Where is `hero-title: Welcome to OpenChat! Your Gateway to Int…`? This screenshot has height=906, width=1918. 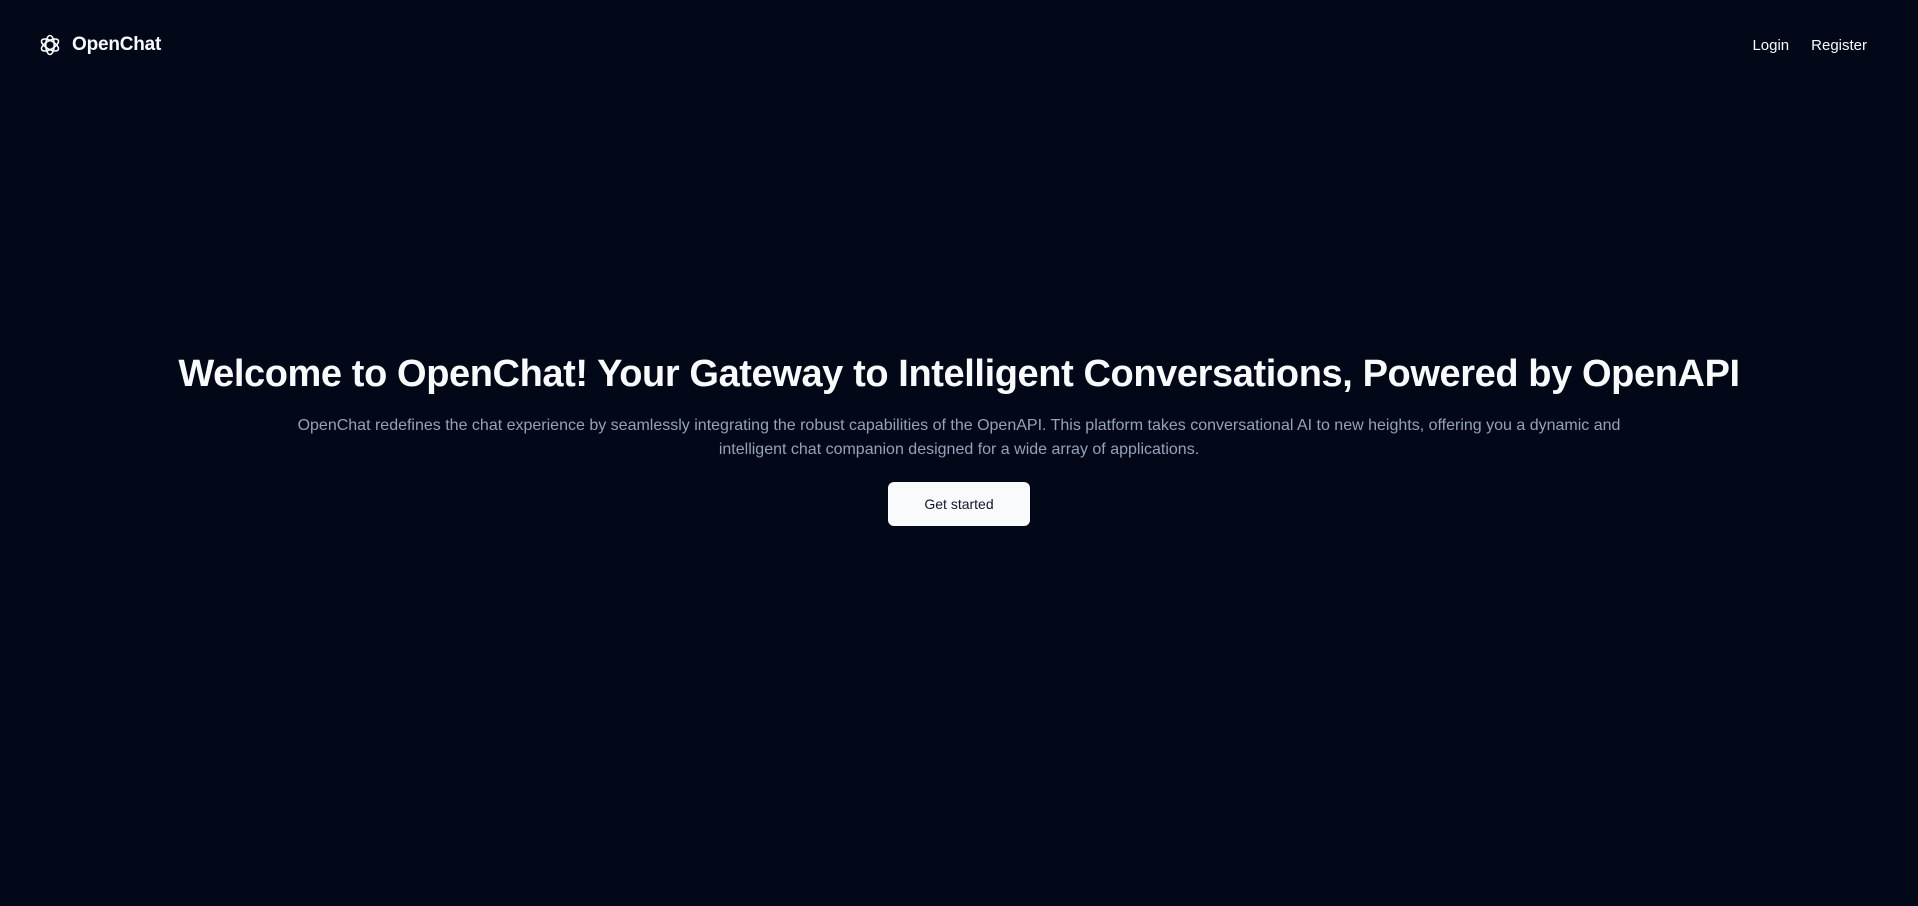 hero-title: Welcome to OpenChat! Your Gateway to Int… is located at coordinates (959, 374).